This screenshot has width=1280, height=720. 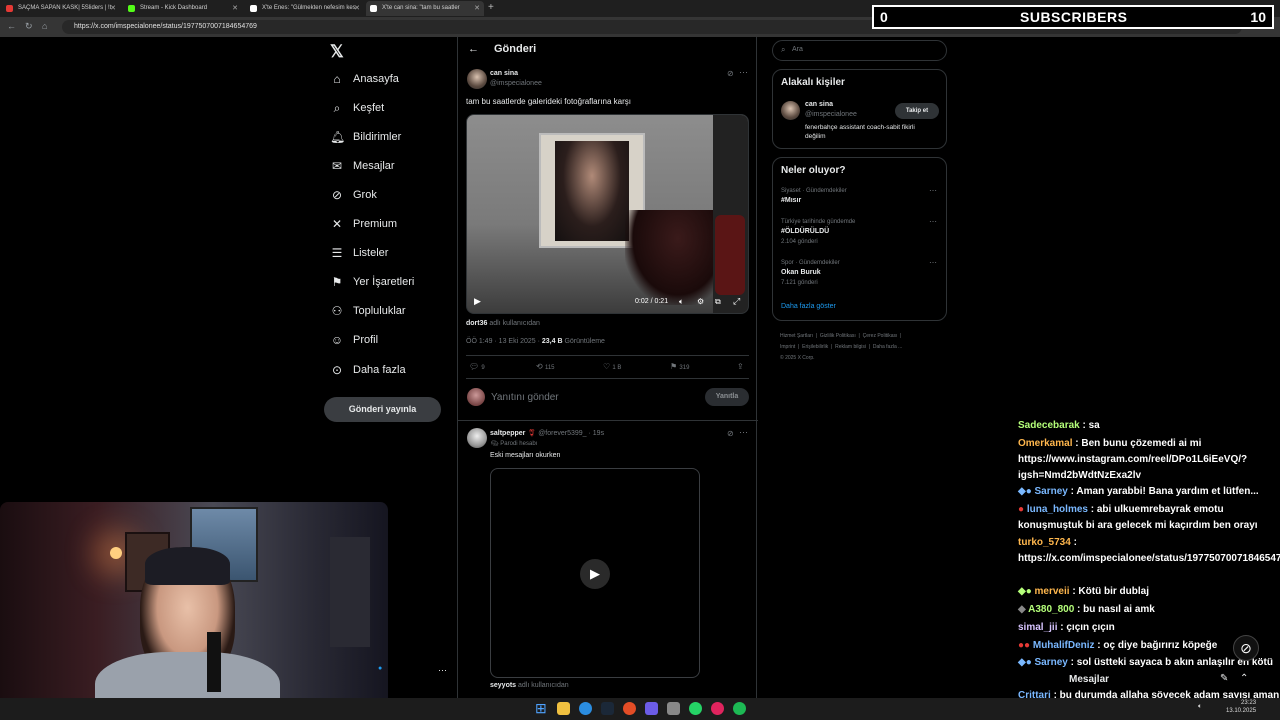 I want to click on my-avatar, so click(x=476, y=397).